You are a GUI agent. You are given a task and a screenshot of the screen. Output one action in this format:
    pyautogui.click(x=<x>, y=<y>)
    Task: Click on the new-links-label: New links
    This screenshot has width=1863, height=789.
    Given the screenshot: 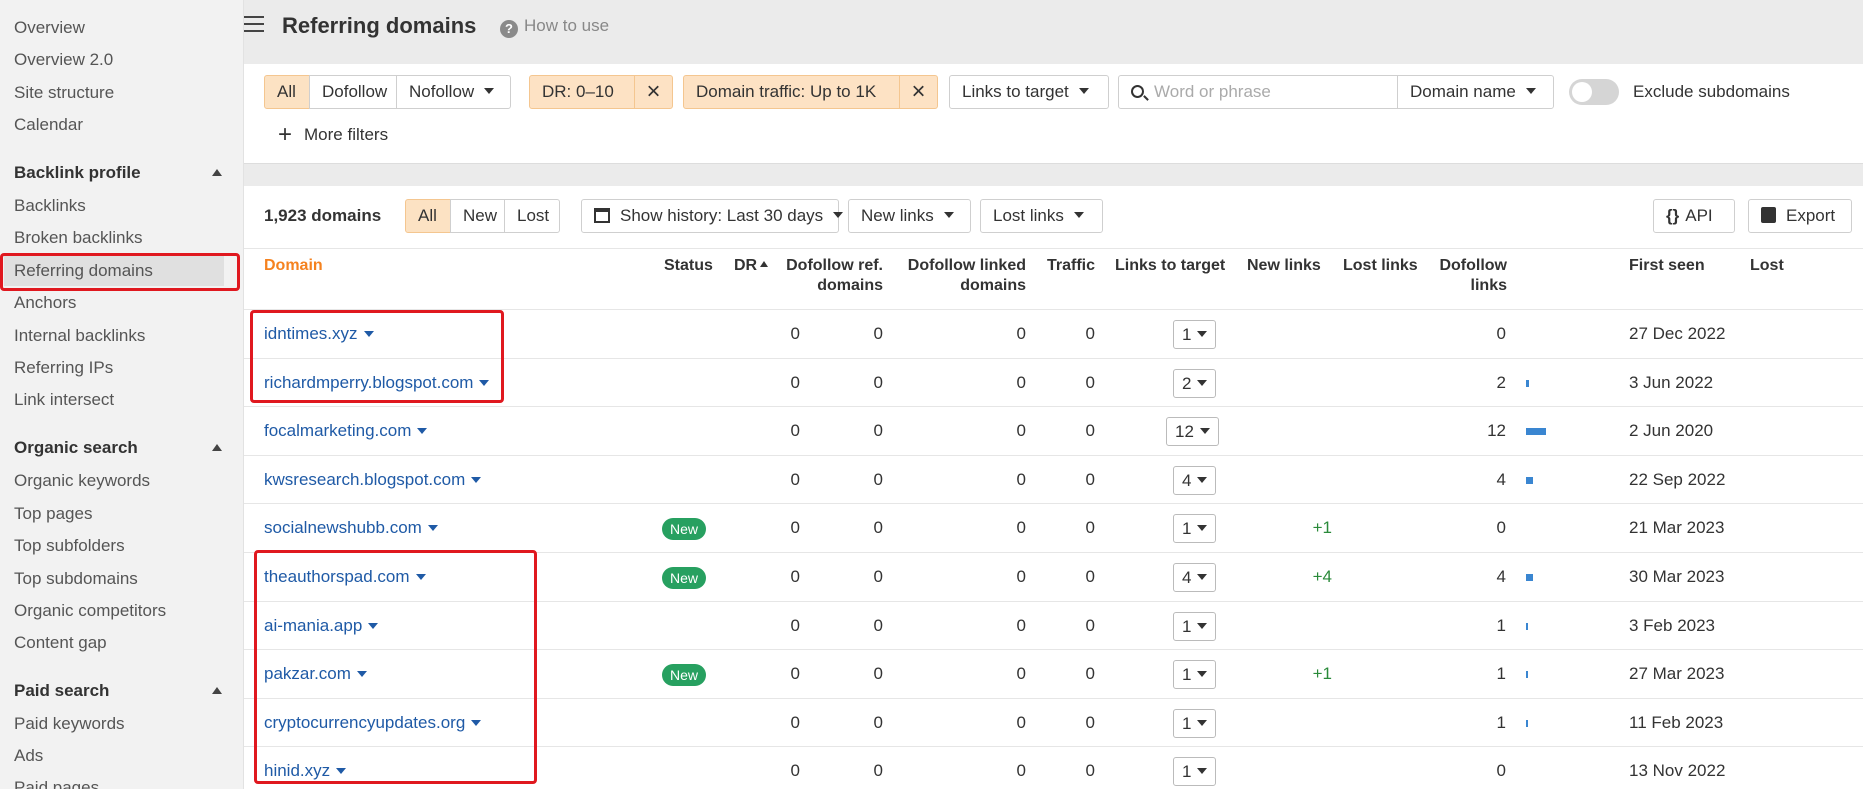 What is the action you would take?
    pyautogui.click(x=897, y=215)
    